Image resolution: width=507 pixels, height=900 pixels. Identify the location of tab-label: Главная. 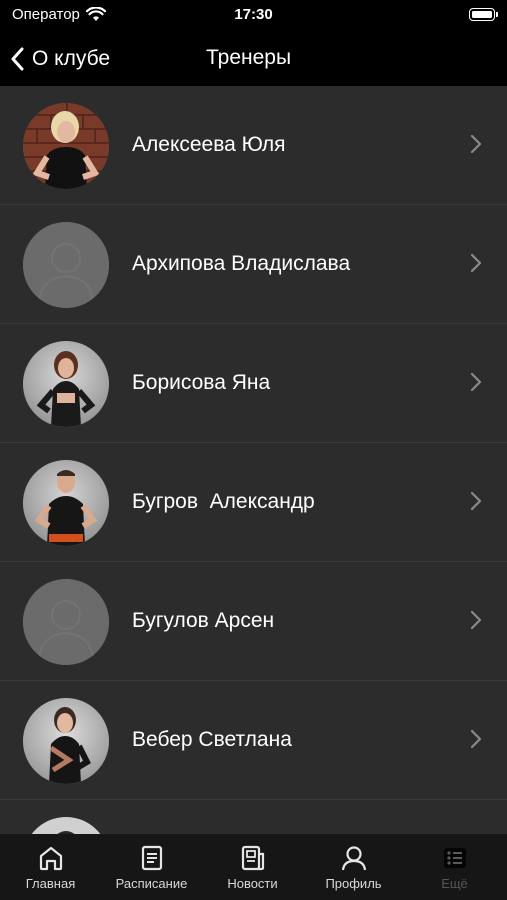
(50, 883).